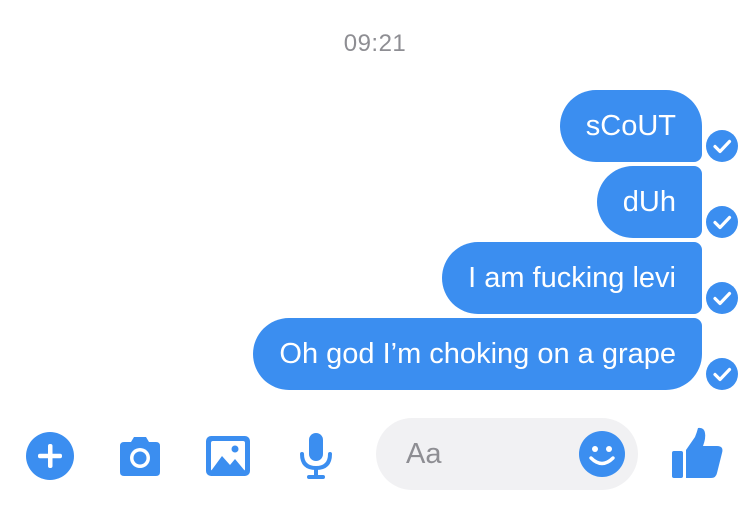 This screenshot has height=506, width=750. I want to click on message-timestamp: 09:21, so click(375, 43).